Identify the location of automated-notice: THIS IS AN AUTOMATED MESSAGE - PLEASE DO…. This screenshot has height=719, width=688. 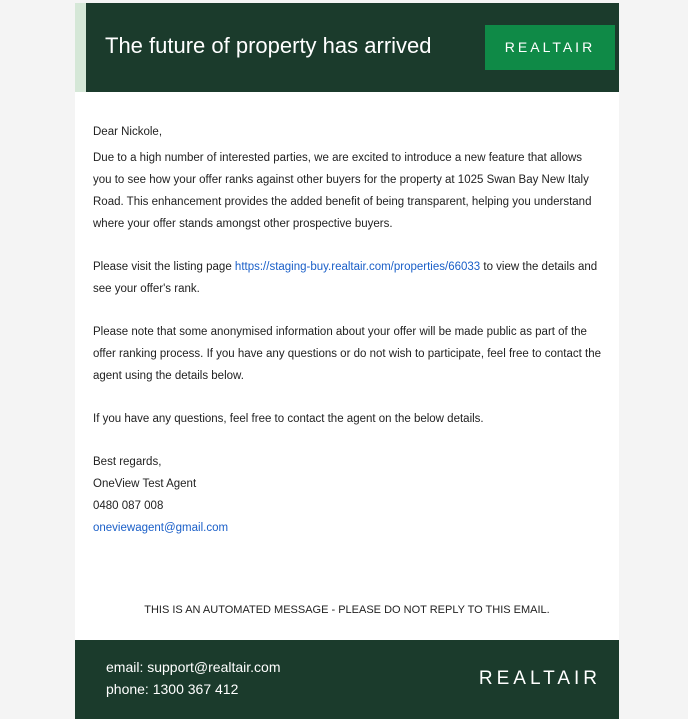
(347, 610).